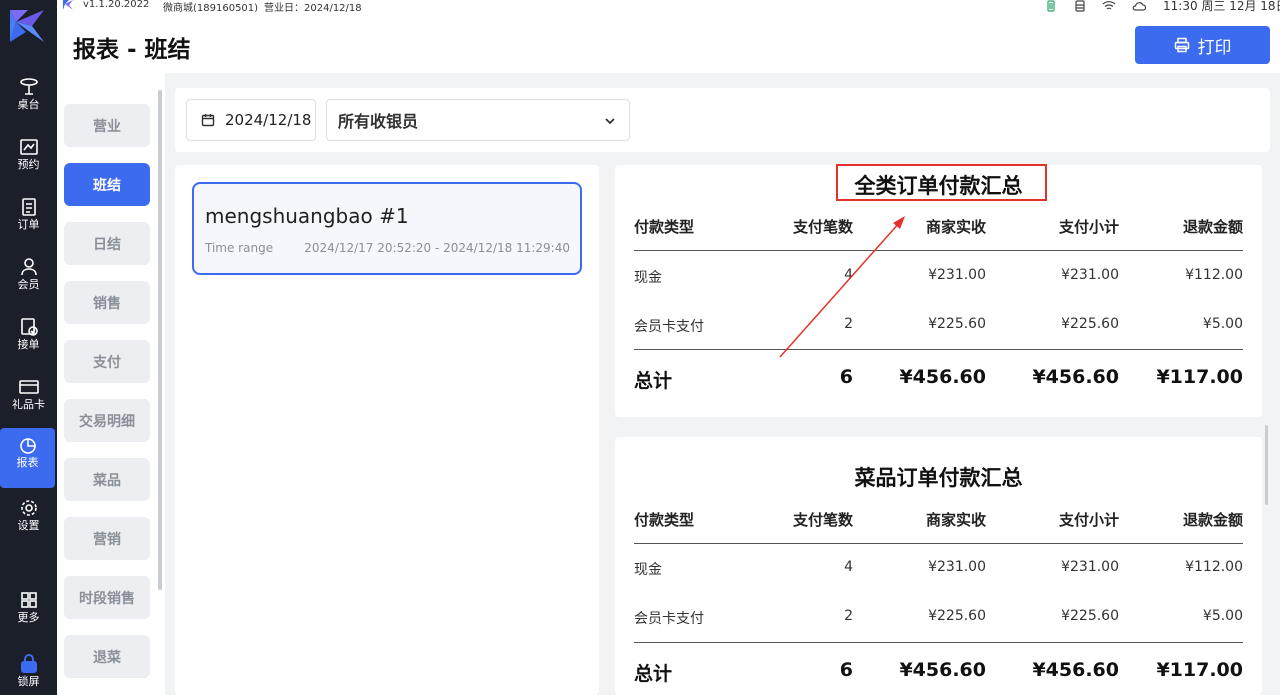 Image resolution: width=1280 pixels, height=695 pixels. Describe the element at coordinates (68, 5) in the screenshot. I see `app-logo-small-icon` at that location.